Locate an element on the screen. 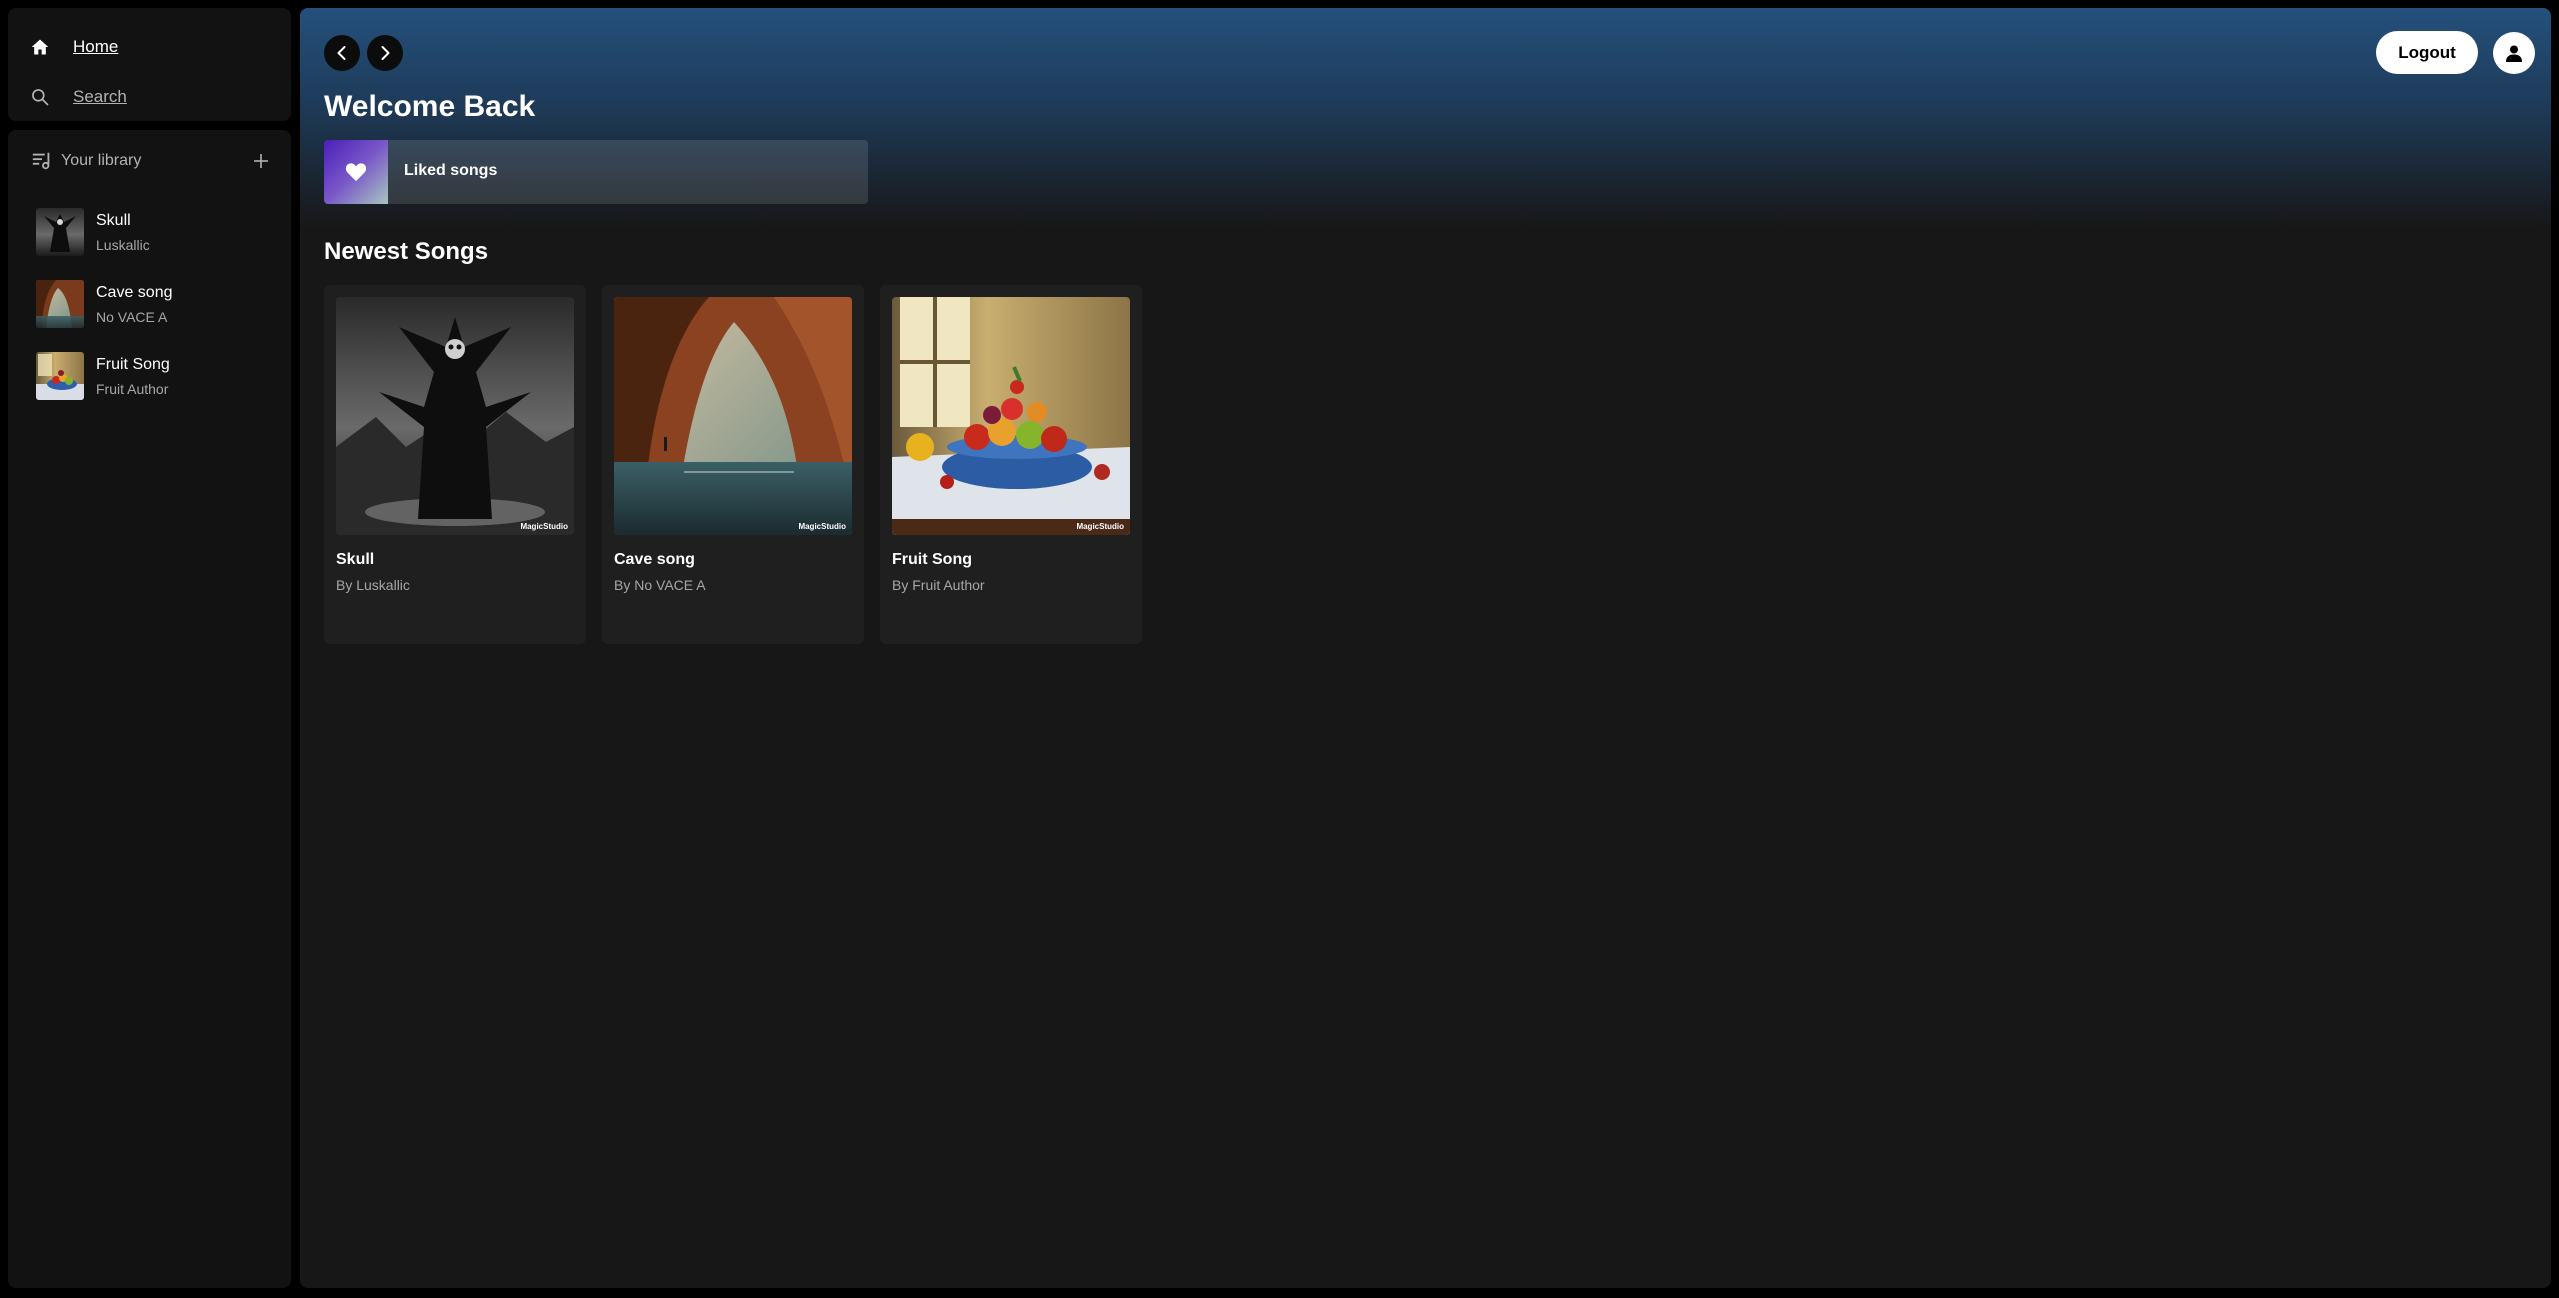 This screenshot has height=1298, width=2559. chevron-right-icon is located at coordinates (385, 53).